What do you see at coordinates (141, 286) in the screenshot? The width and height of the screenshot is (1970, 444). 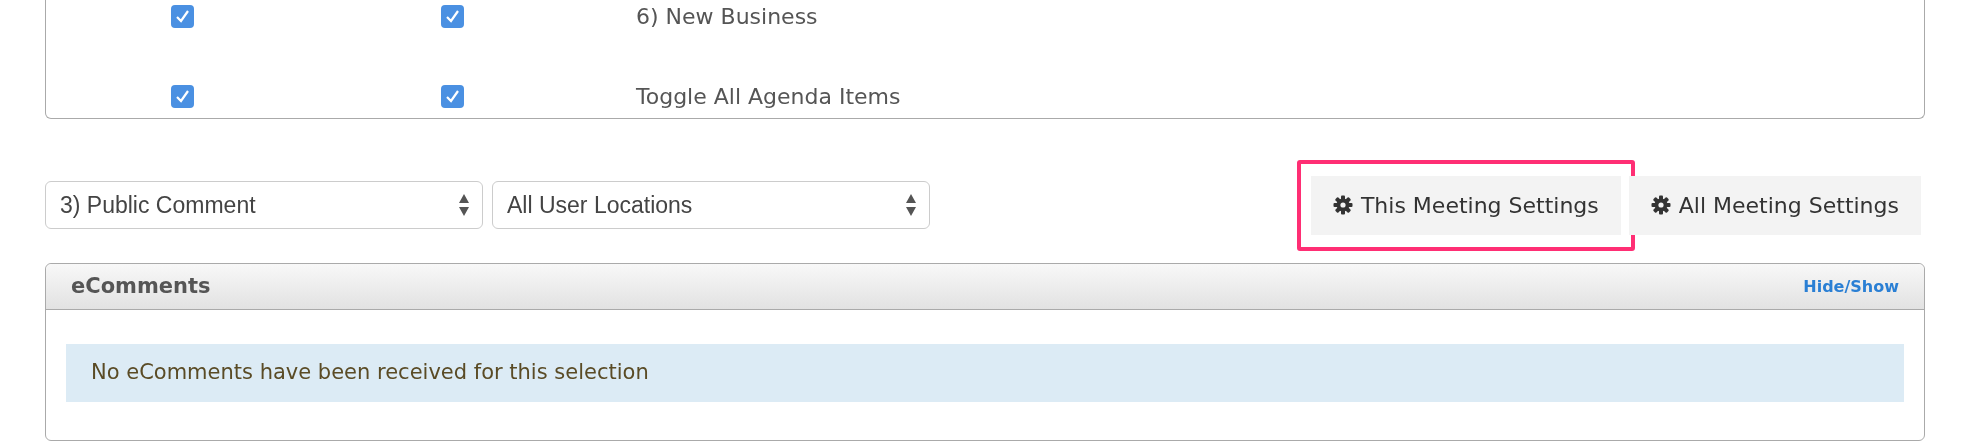 I see `panel-title: eComments` at bounding box center [141, 286].